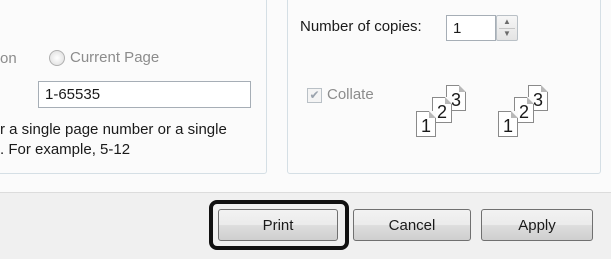 Image resolution: width=611 pixels, height=259 pixels. Describe the element at coordinates (426, 124) in the screenshot. I see `stack1-page-1: 1` at that location.